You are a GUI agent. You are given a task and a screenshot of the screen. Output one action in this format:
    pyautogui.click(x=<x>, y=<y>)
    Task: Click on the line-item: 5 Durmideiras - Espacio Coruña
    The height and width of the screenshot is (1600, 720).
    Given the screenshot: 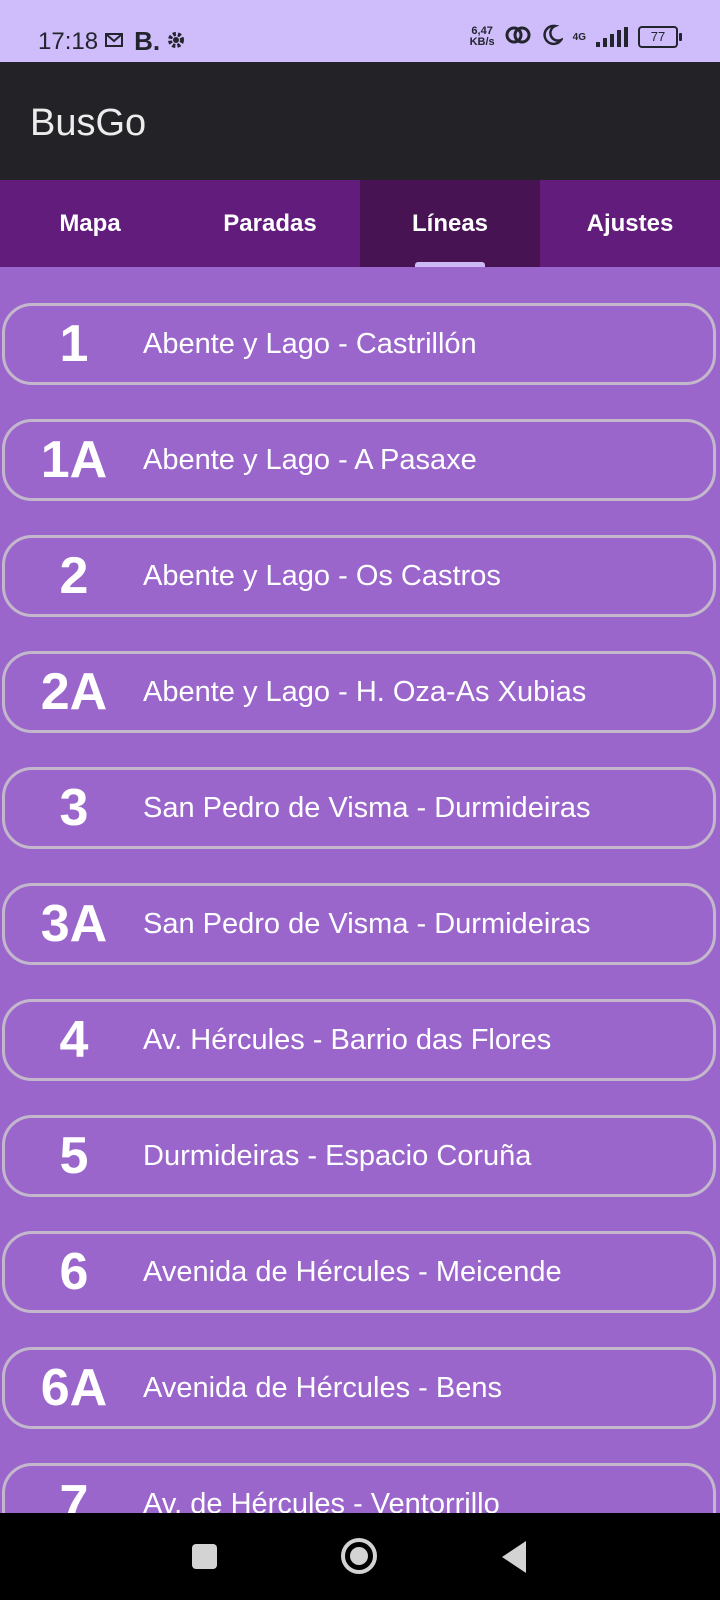 What is the action you would take?
    pyautogui.click(x=359, y=1156)
    